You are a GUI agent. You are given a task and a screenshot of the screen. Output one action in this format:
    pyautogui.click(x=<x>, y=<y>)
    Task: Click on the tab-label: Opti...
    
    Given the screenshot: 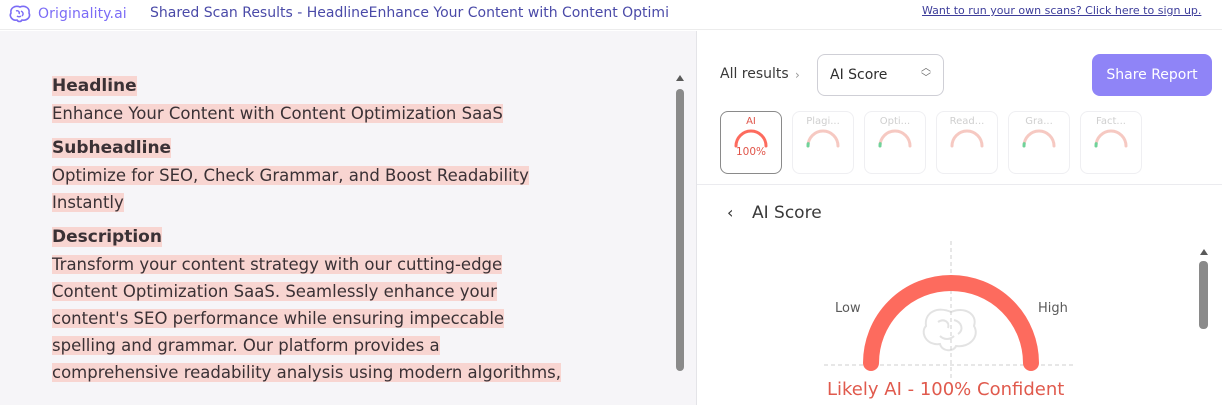 What is the action you would take?
    pyautogui.click(x=895, y=121)
    